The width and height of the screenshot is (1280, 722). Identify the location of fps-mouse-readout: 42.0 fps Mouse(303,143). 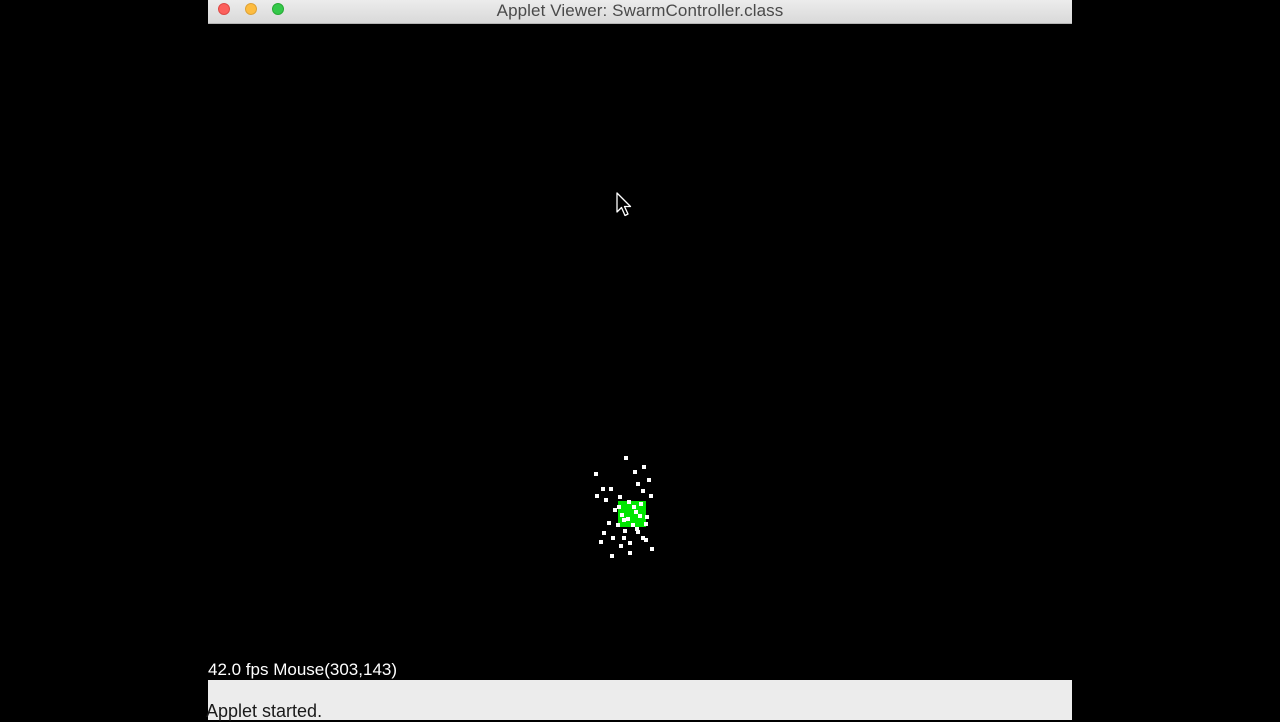
(303, 669).